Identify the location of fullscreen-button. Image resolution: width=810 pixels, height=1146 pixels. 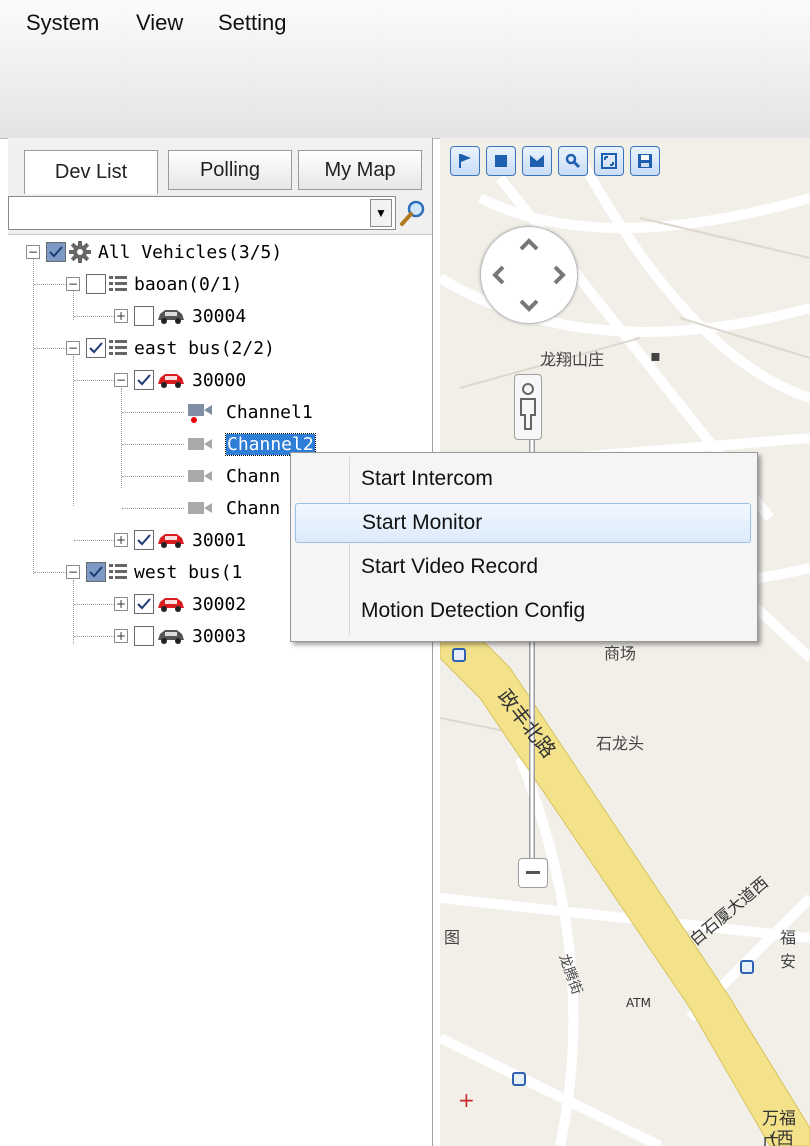
(609, 161).